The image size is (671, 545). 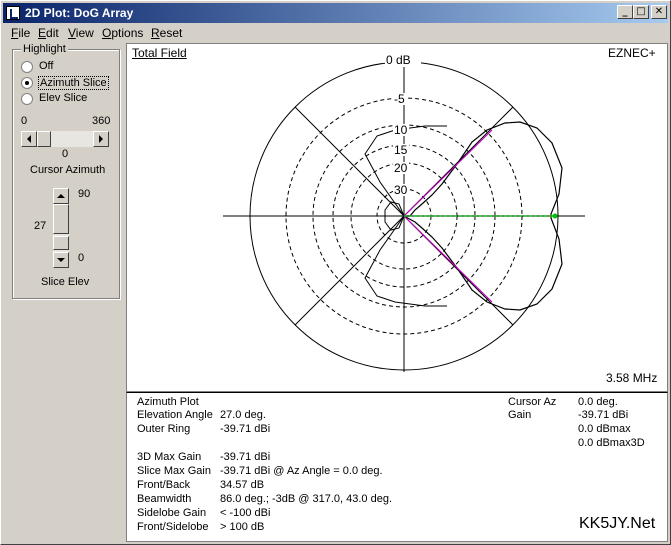 I want to click on info-heading: Azimuth Plot, so click(x=168, y=402).